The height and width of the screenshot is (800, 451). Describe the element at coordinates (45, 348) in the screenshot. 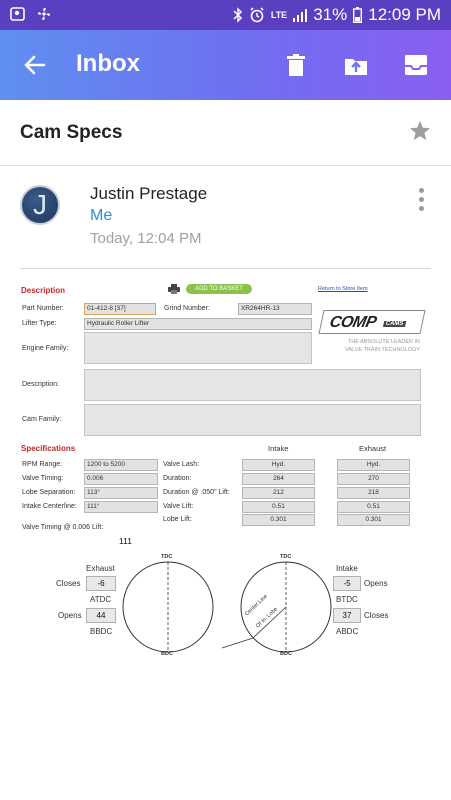

I see `engine-family-label: Engine Family:` at that location.